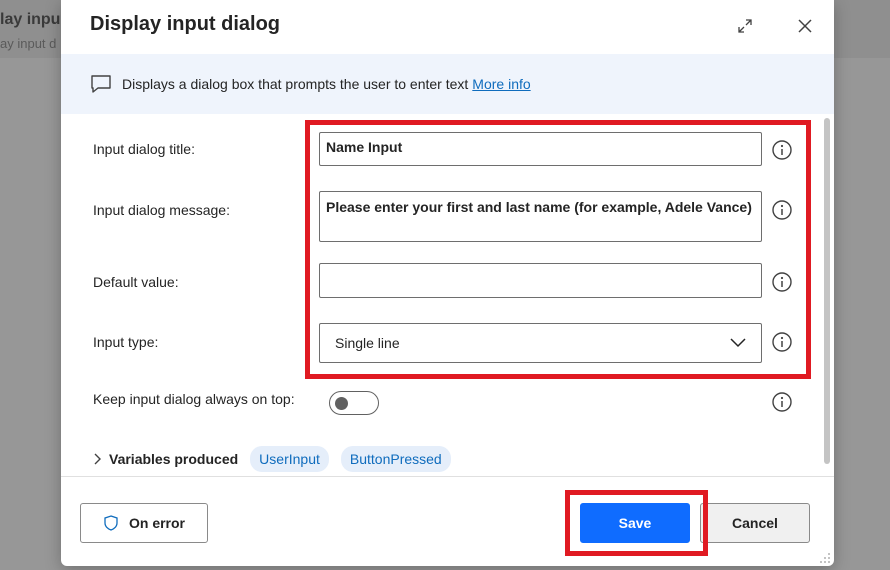  I want to click on chevron-right-icon, so click(98, 459).